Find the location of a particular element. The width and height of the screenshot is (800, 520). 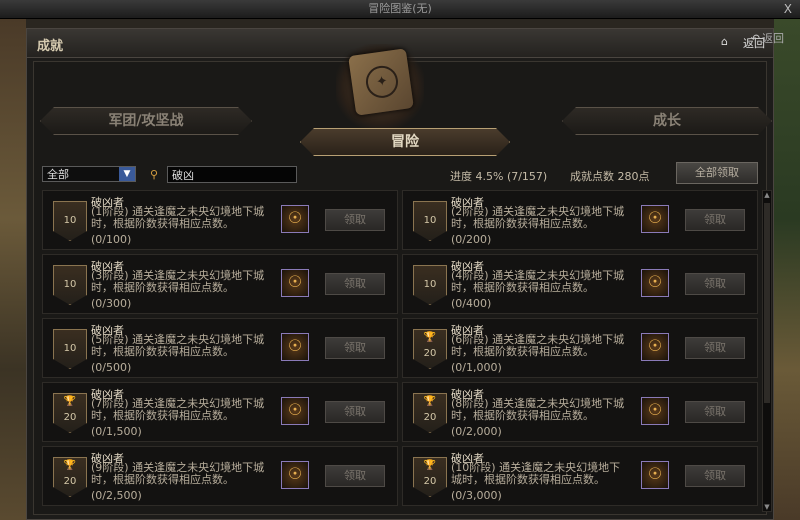

achievement-desc: (8阶段) 通关逢魔之未央幻境地下城时，根据阶数获得相应点数。 is located at coordinates (538, 409).